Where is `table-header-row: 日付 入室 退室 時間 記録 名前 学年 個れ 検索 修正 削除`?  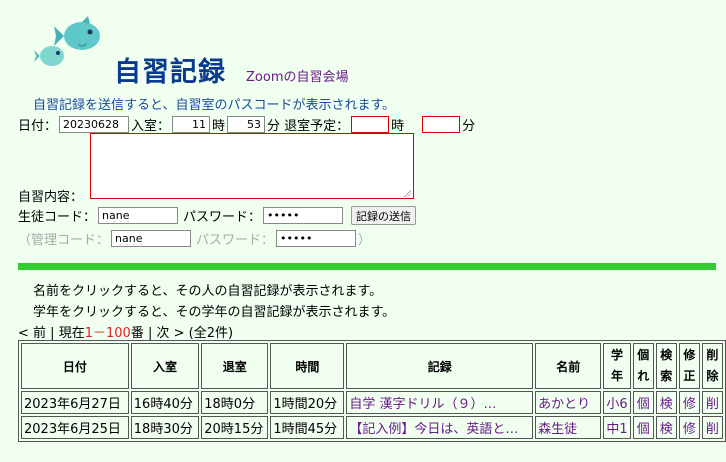 table-header-row: 日付 入室 退室 時間 記録 名前 学年 個れ 検索 修正 削除 is located at coordinates (372, 366).